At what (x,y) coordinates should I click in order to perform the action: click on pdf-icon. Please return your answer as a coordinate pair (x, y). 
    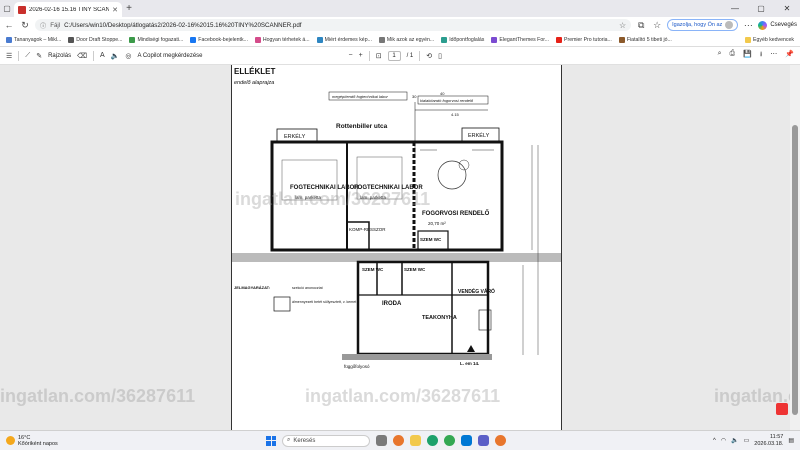
    Looking at the image, I should click on (22, 9).